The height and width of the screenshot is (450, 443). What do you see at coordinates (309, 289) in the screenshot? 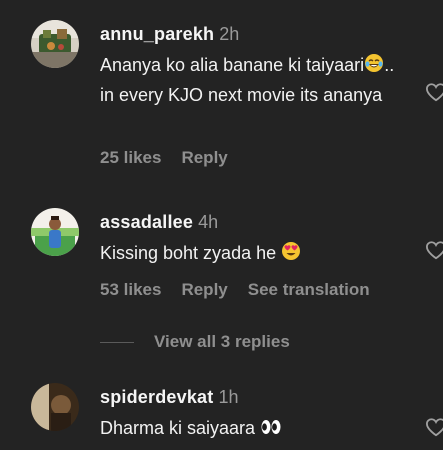
I see `see-translation-button: See translation` at bounding box center [309, 289].